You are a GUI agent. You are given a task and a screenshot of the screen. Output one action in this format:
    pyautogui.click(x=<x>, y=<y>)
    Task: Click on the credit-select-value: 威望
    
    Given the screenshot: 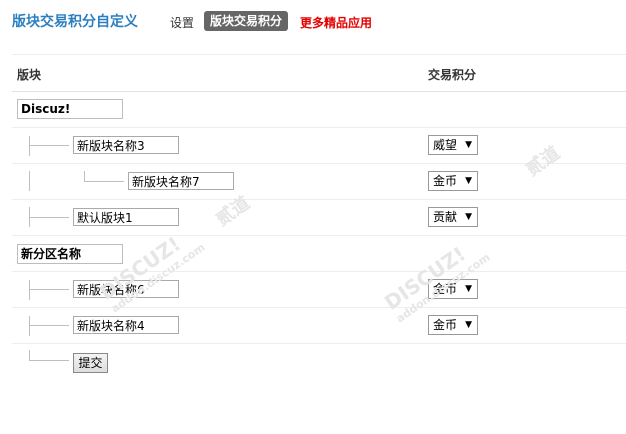 What is the action you would take?
    pyautogui.click(x=445, y=145)
    